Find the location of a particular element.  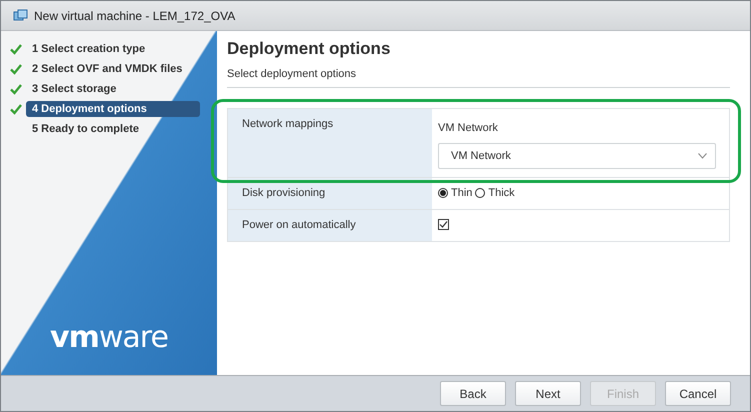

field-caption: VM Network is located at coordinates (468, 128).